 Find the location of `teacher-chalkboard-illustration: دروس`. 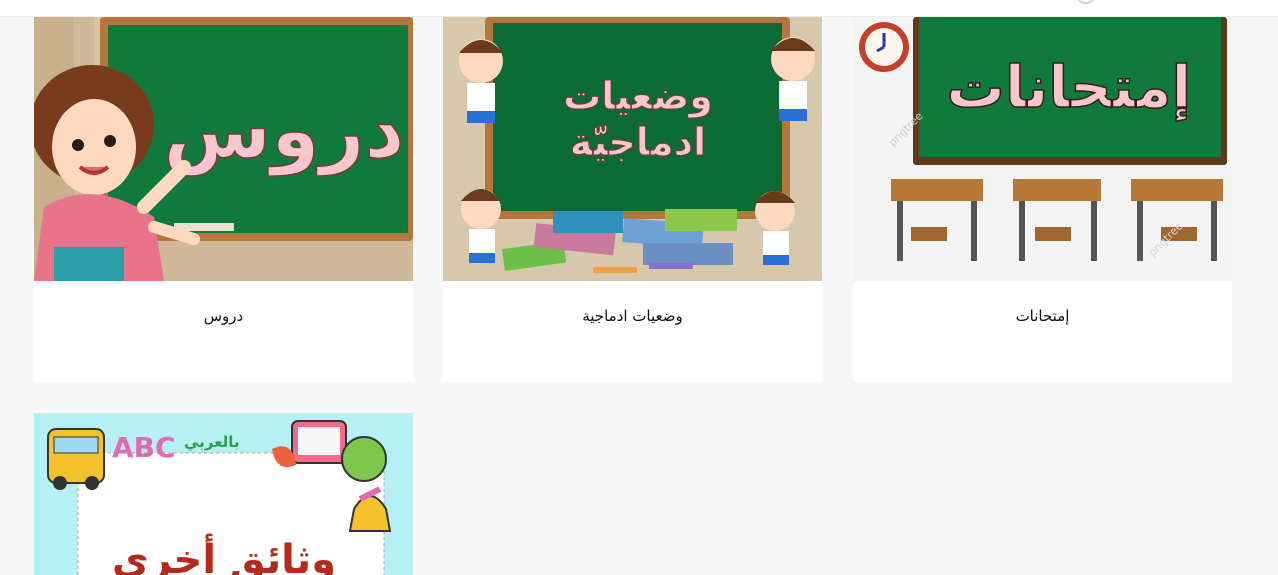

teacher-chalkboard-illustration: دروس is located at coordinates (223, 149).